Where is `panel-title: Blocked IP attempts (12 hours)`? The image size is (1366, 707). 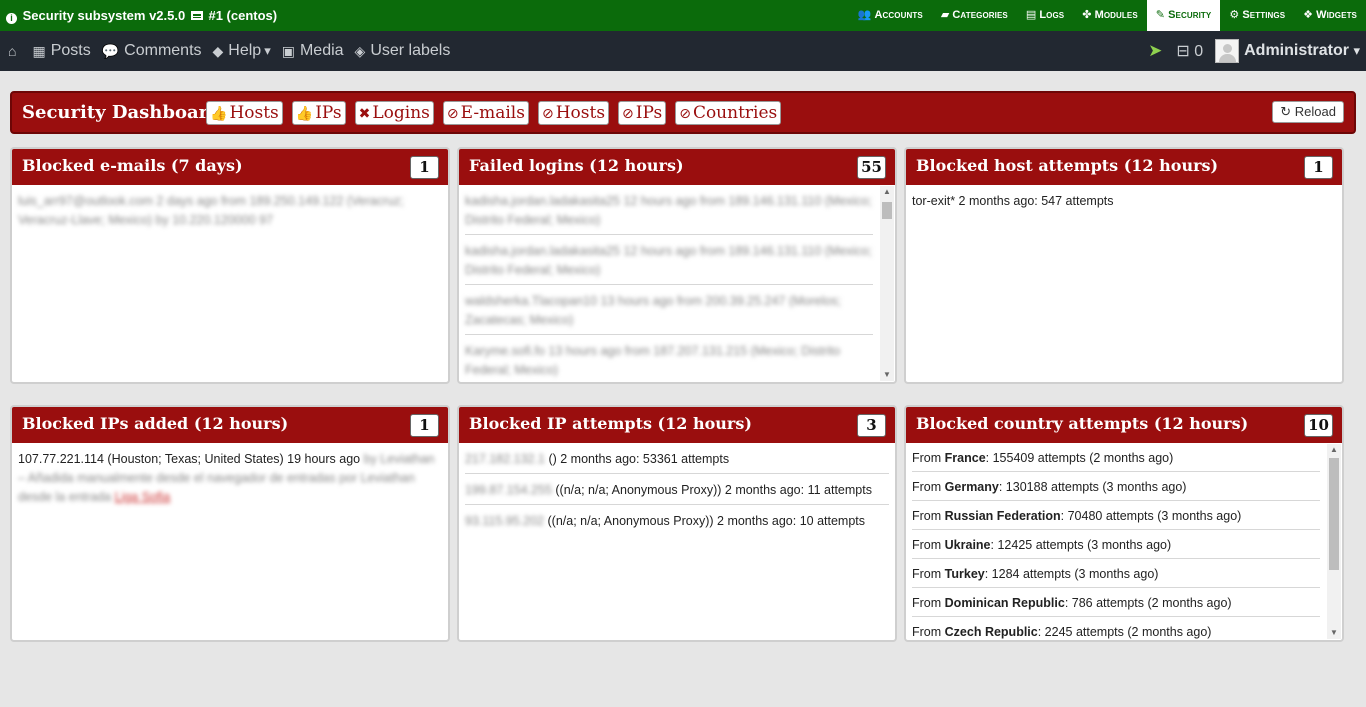 panel-title: Blocked IP attempts (12 hours) is located at coordinates (610, 423).